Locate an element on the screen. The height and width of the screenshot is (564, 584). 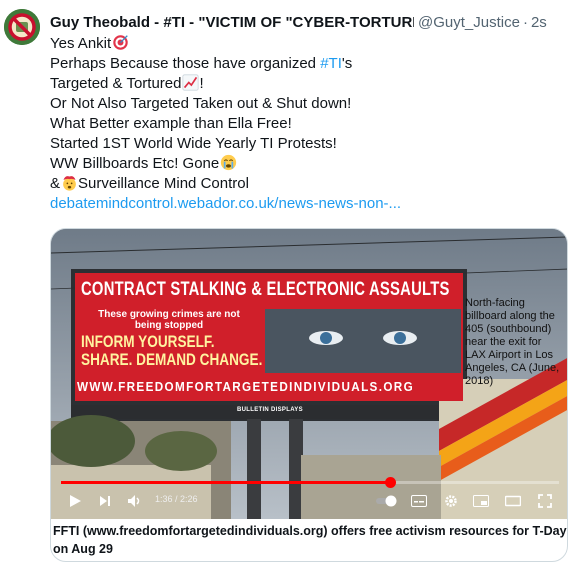
no-symbol-avatar-icon is located at coordinates (22, 27).